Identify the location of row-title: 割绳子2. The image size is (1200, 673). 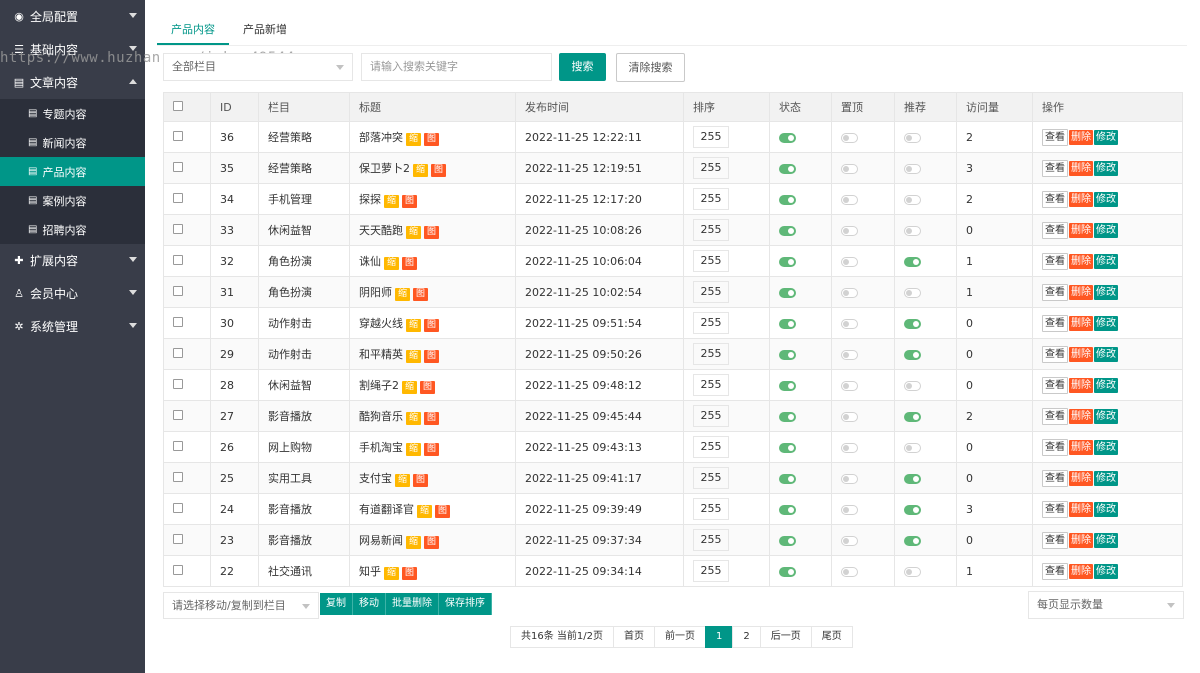
(379, 385).